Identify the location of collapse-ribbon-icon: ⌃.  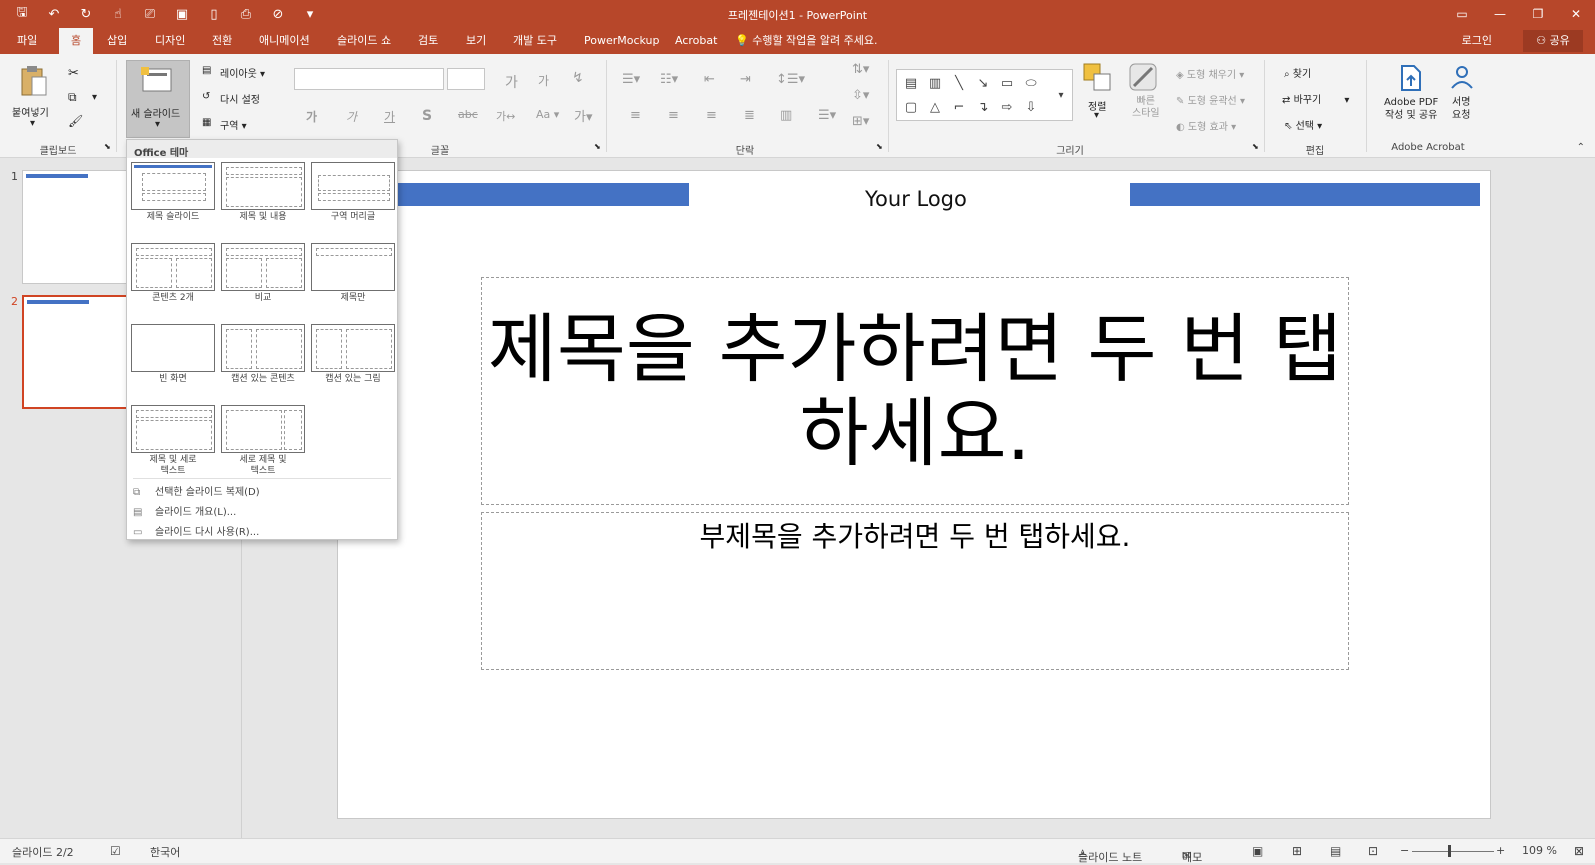
(1581, 147).